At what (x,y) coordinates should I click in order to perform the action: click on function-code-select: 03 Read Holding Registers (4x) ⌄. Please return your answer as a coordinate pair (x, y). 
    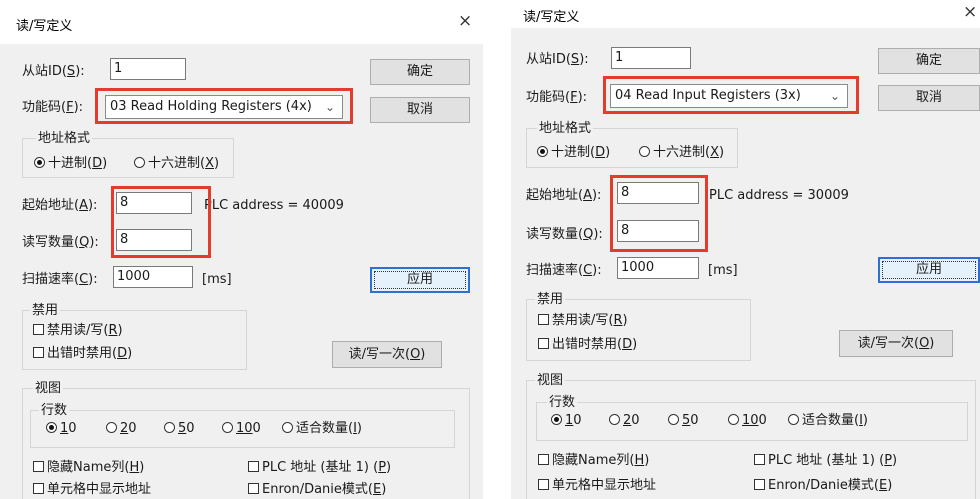
    Looking at the image, I should click on (224, 107).